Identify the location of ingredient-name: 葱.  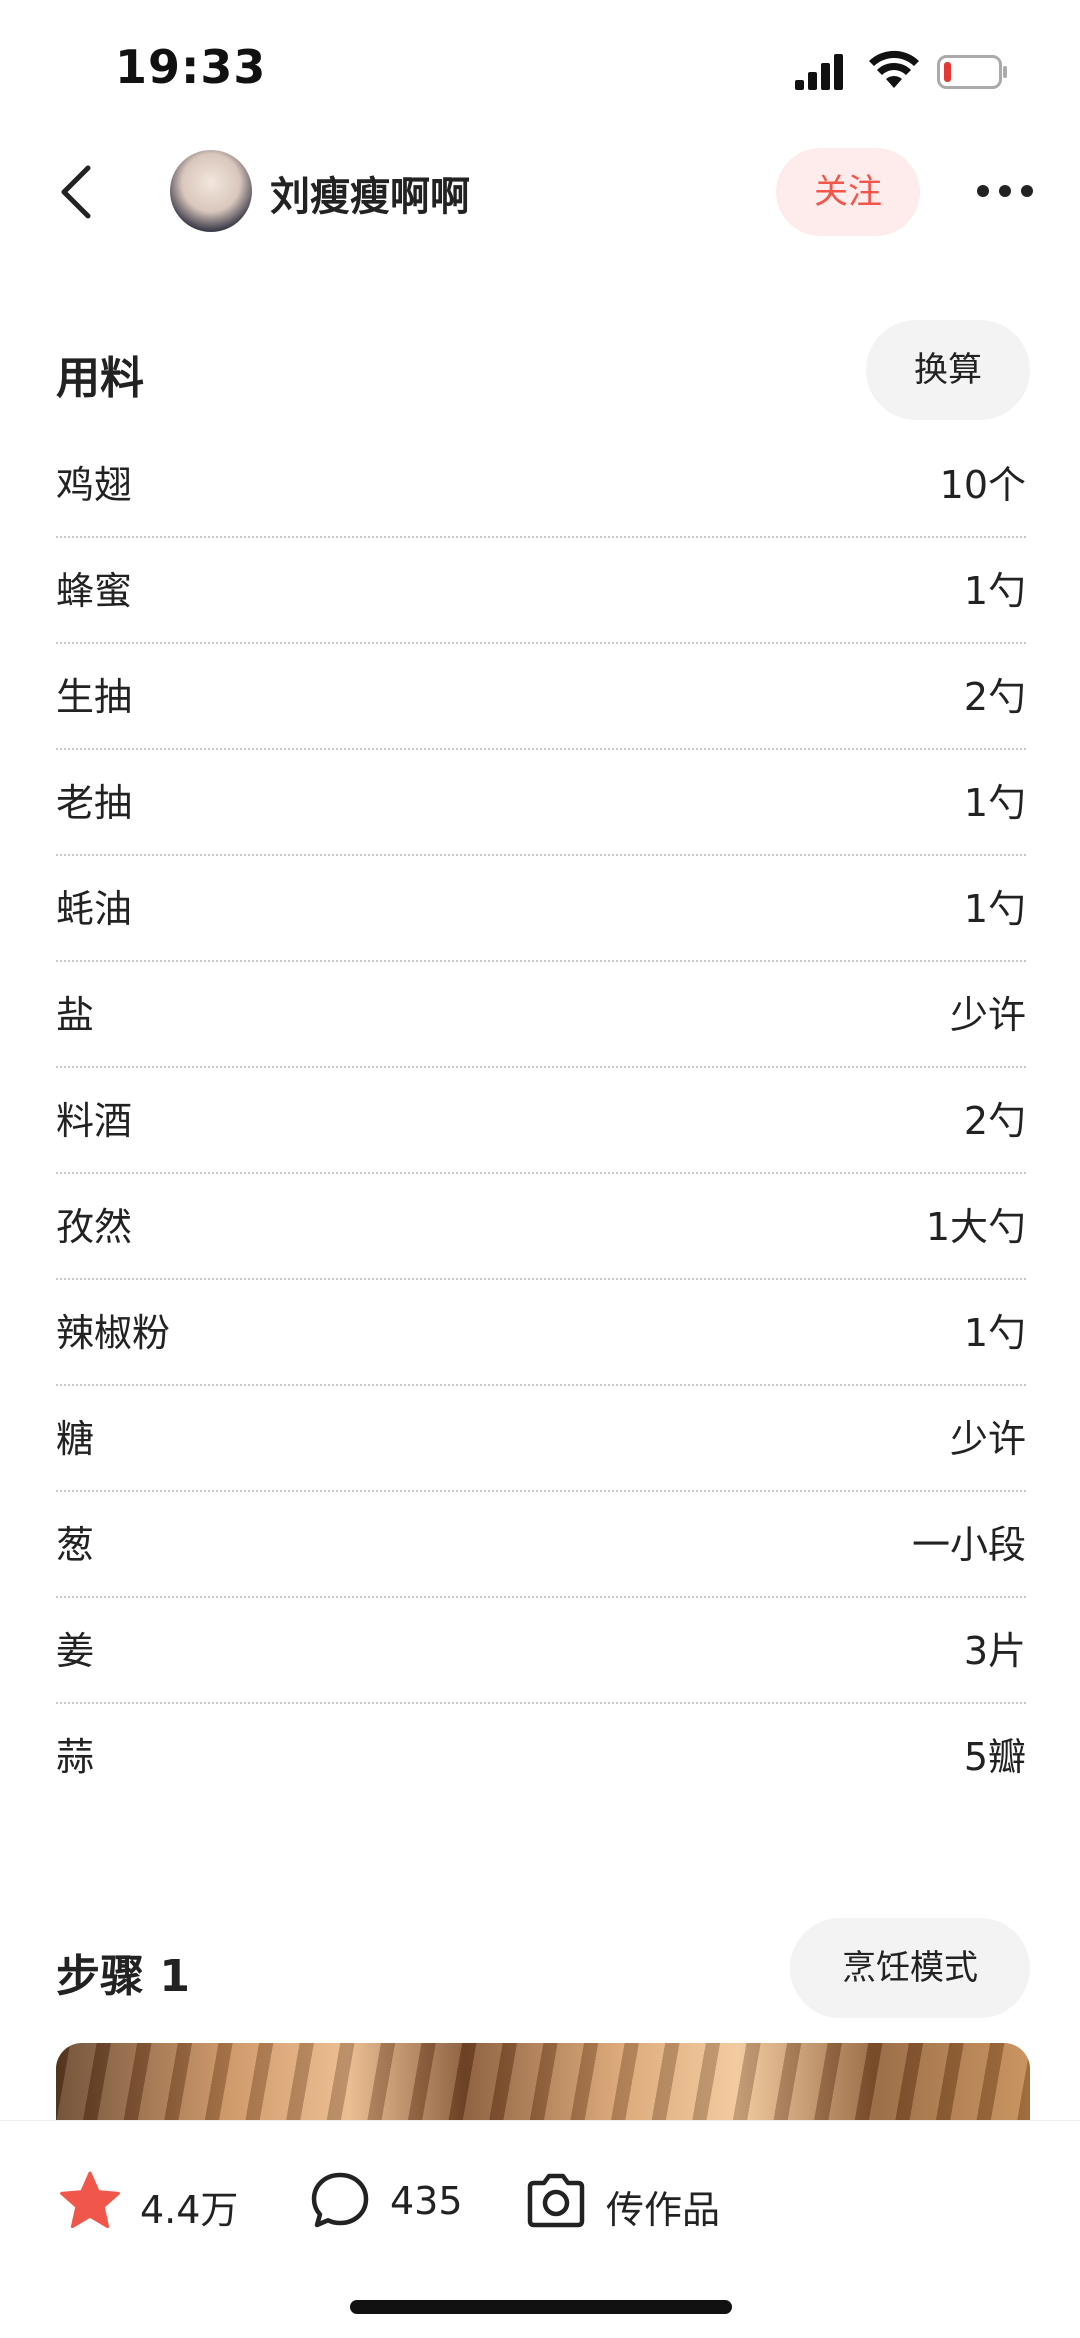
(75, 1545).